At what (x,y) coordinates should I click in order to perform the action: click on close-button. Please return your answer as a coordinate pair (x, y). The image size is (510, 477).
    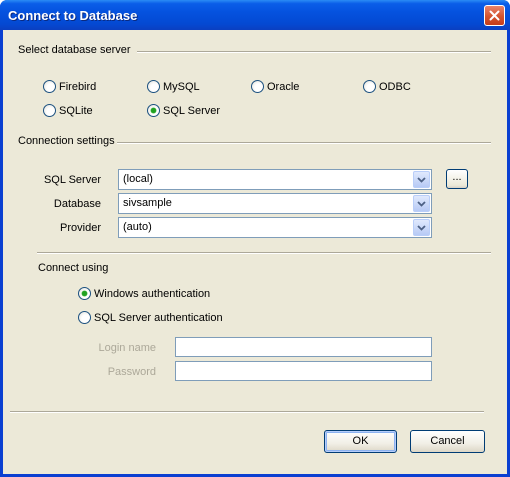
    Looking at the image, I should click on (494, 15).